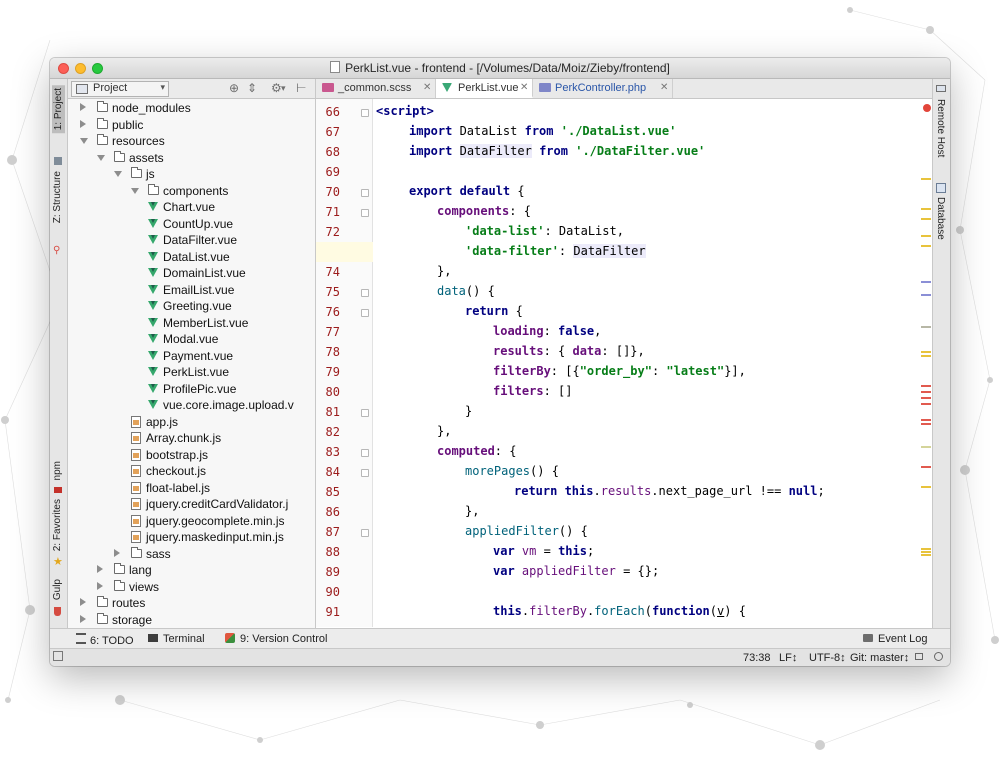  I want to click on tab-perkcontroller-php: PerkController.php ✕, so click(603, 88).